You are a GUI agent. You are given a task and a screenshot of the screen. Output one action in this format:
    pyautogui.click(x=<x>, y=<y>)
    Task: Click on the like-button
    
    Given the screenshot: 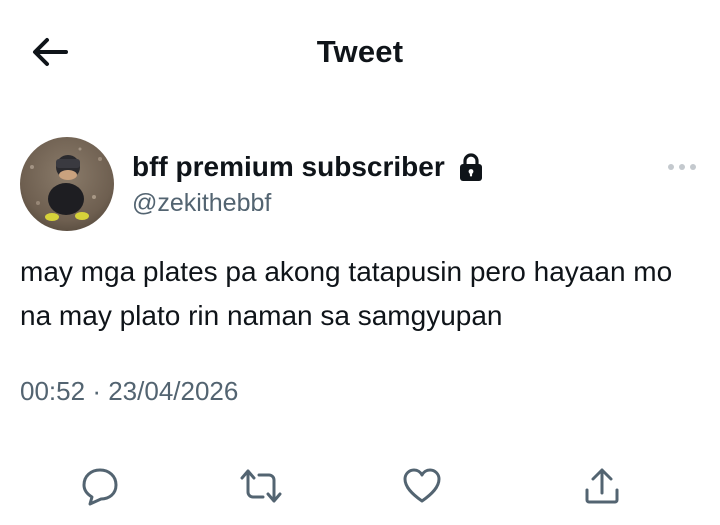 What is the action you would take?
    pyautogui.click(x=422, y=486)
    